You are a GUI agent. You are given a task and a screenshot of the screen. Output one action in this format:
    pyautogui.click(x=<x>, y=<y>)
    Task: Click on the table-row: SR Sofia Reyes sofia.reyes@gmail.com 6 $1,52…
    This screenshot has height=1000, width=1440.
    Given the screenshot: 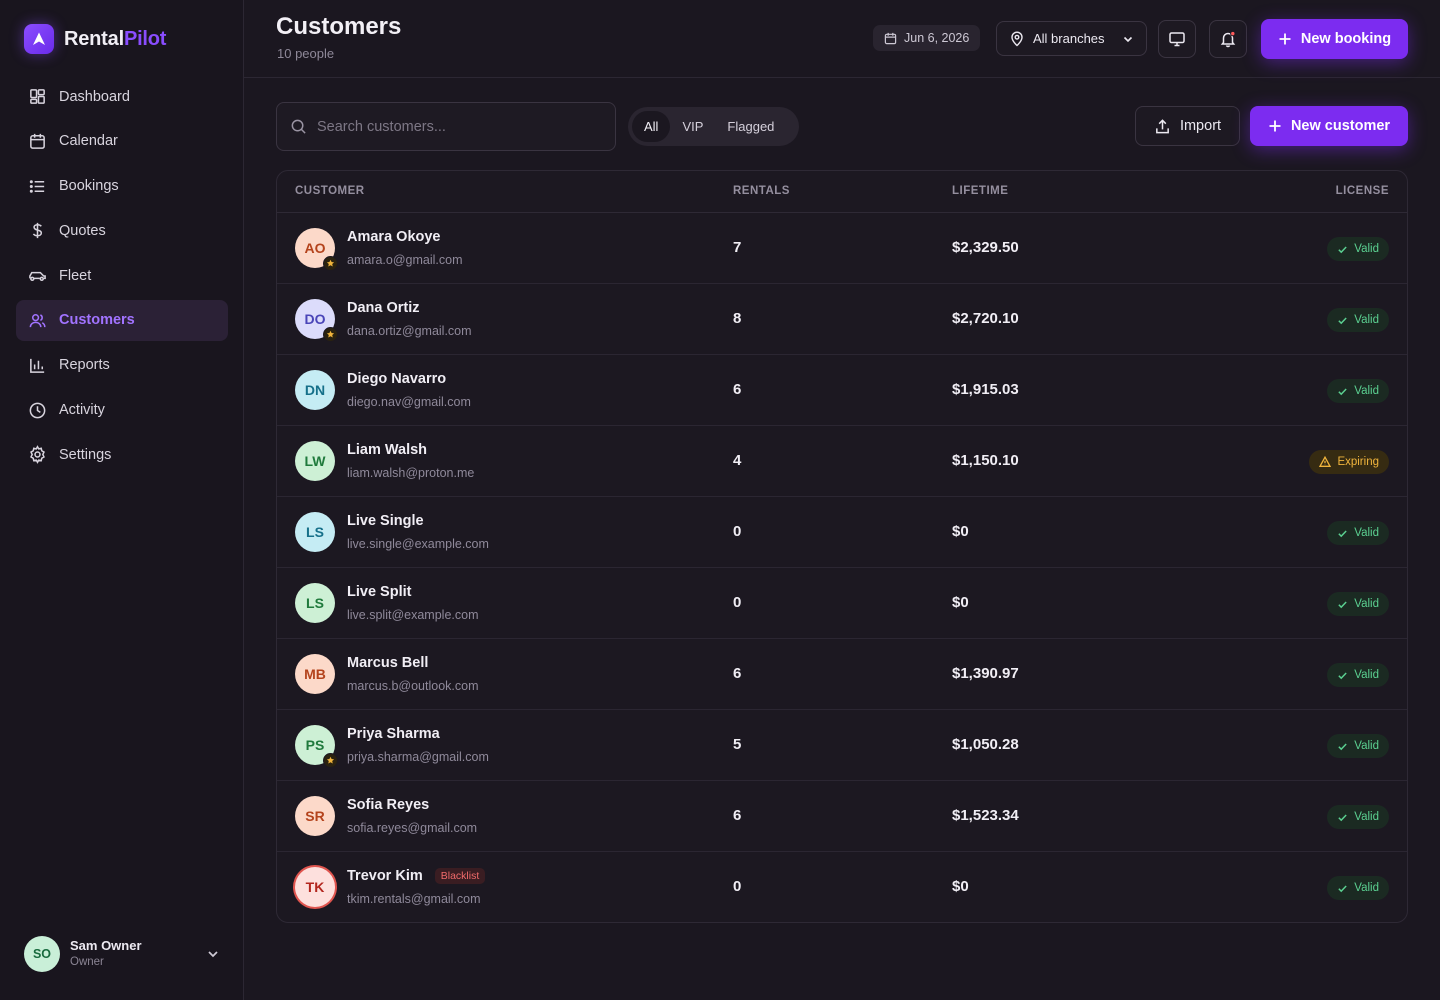 What is the action you would take?
    pyautogui.click(x=842, y=816)
    